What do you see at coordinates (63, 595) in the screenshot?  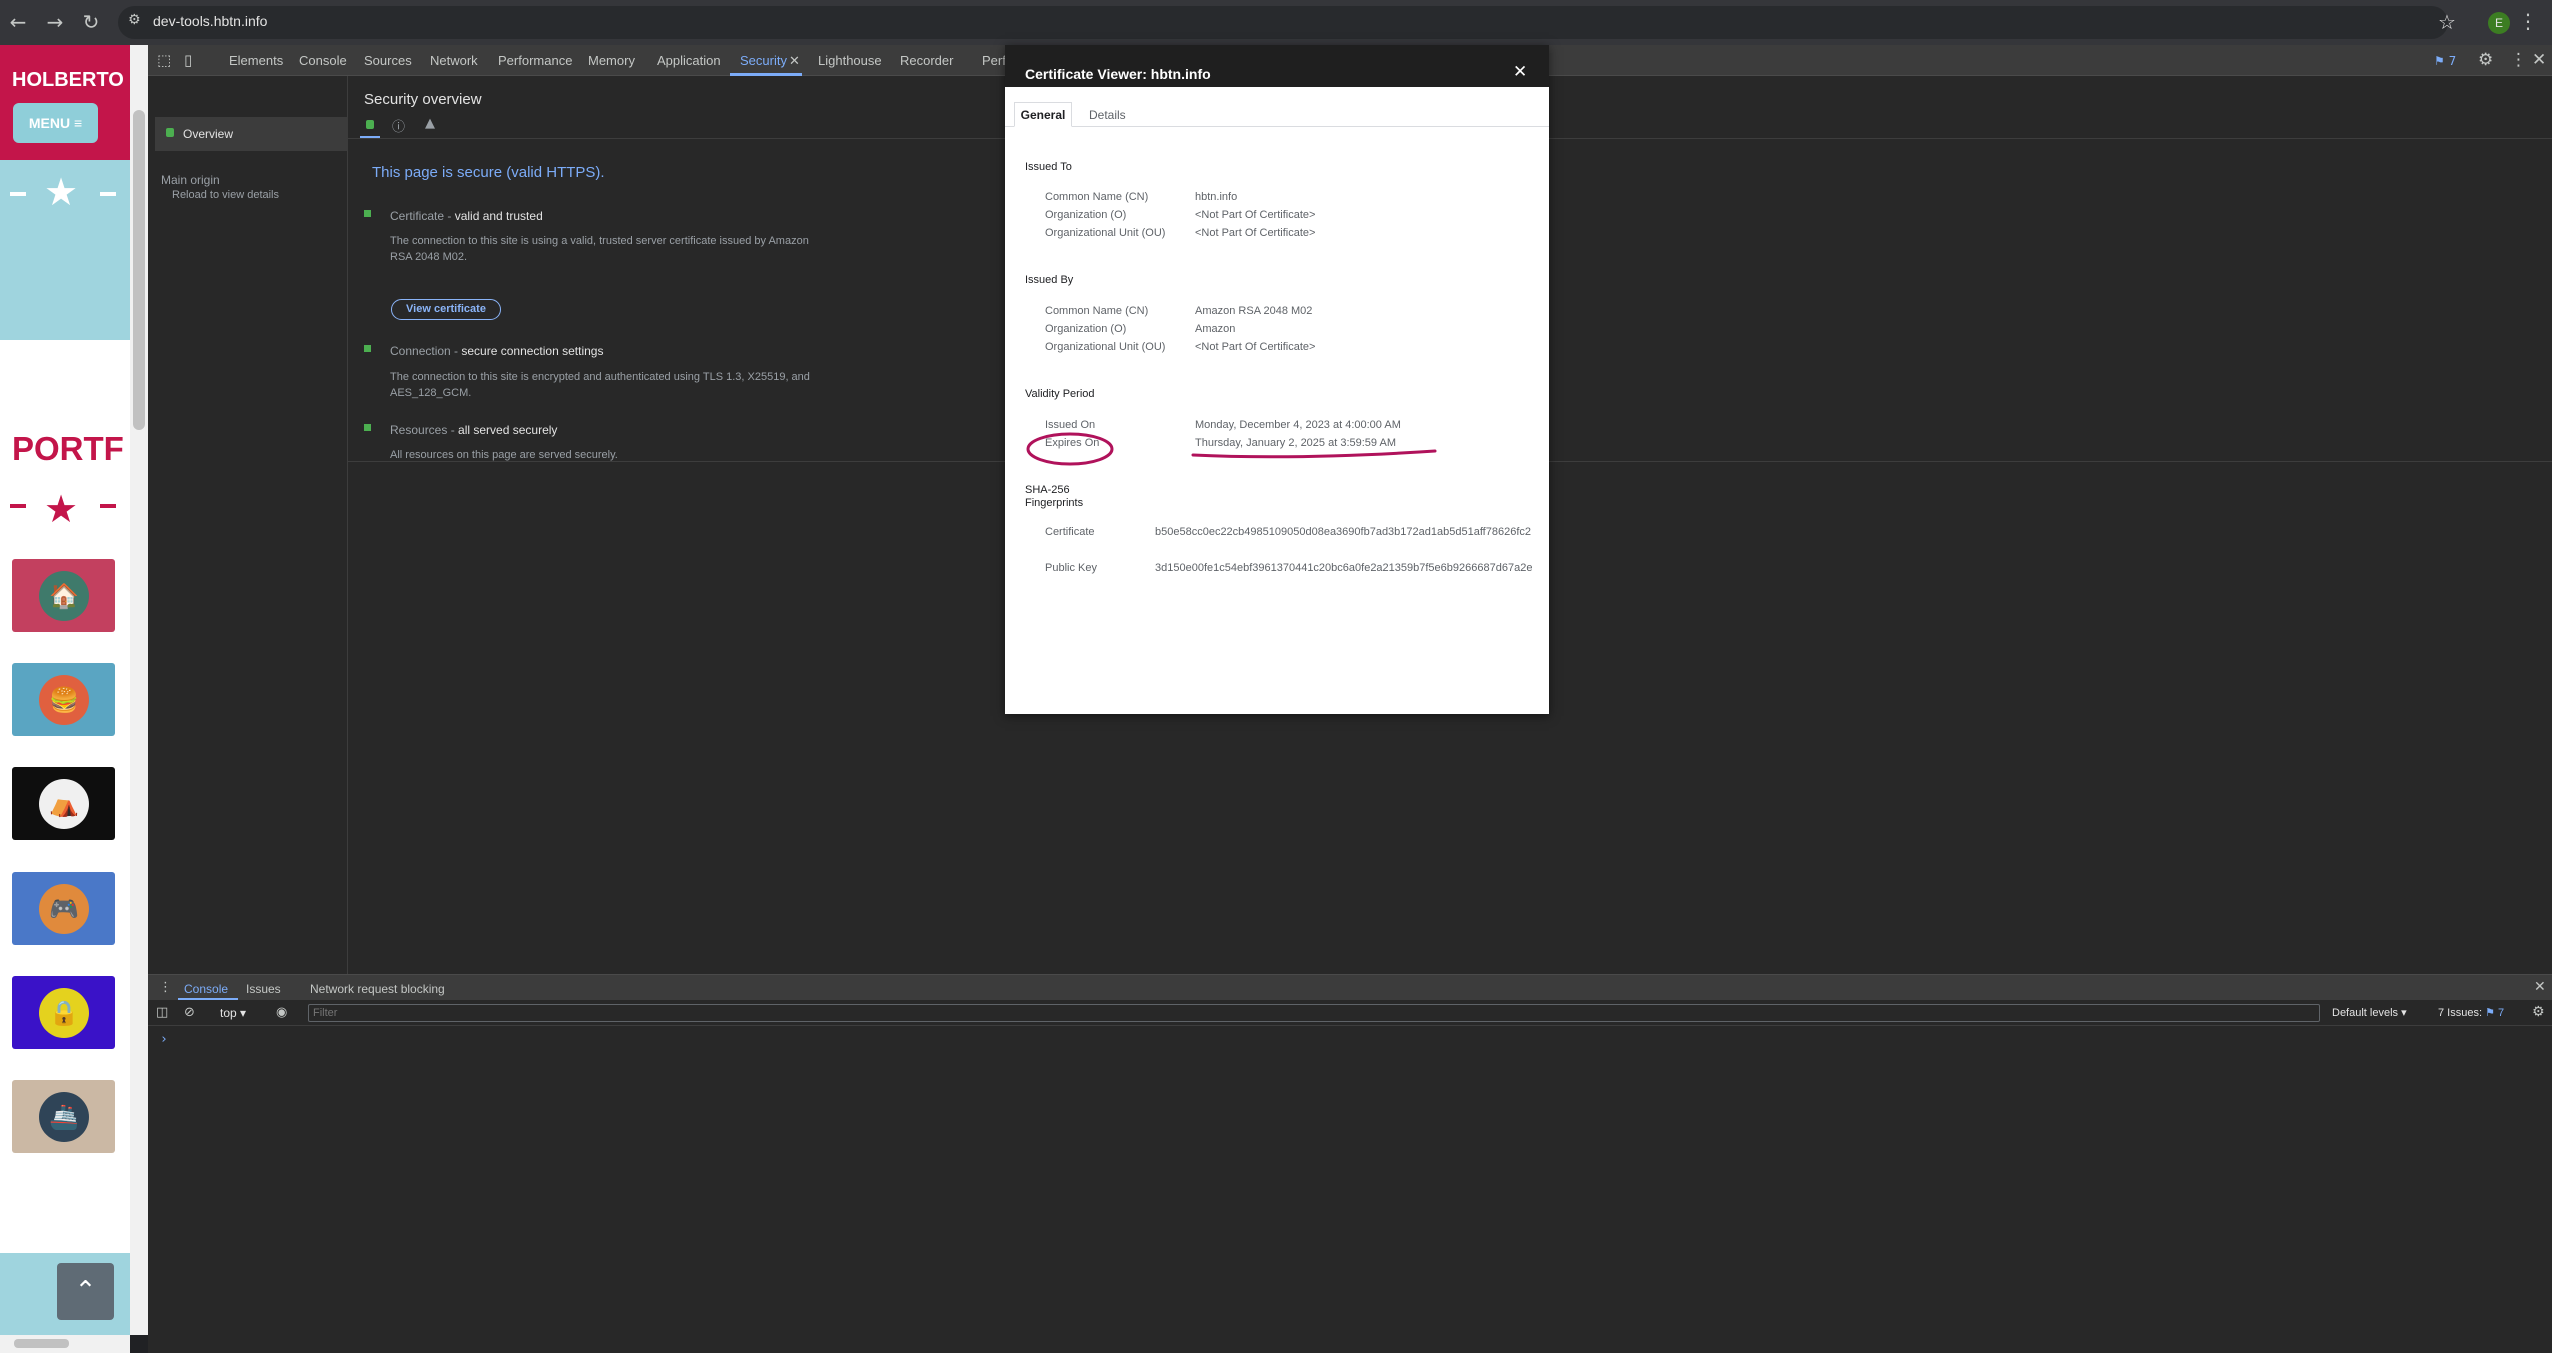 I see `portfolio-tile-cabin: 🏠` at bounding box center [63, 595].